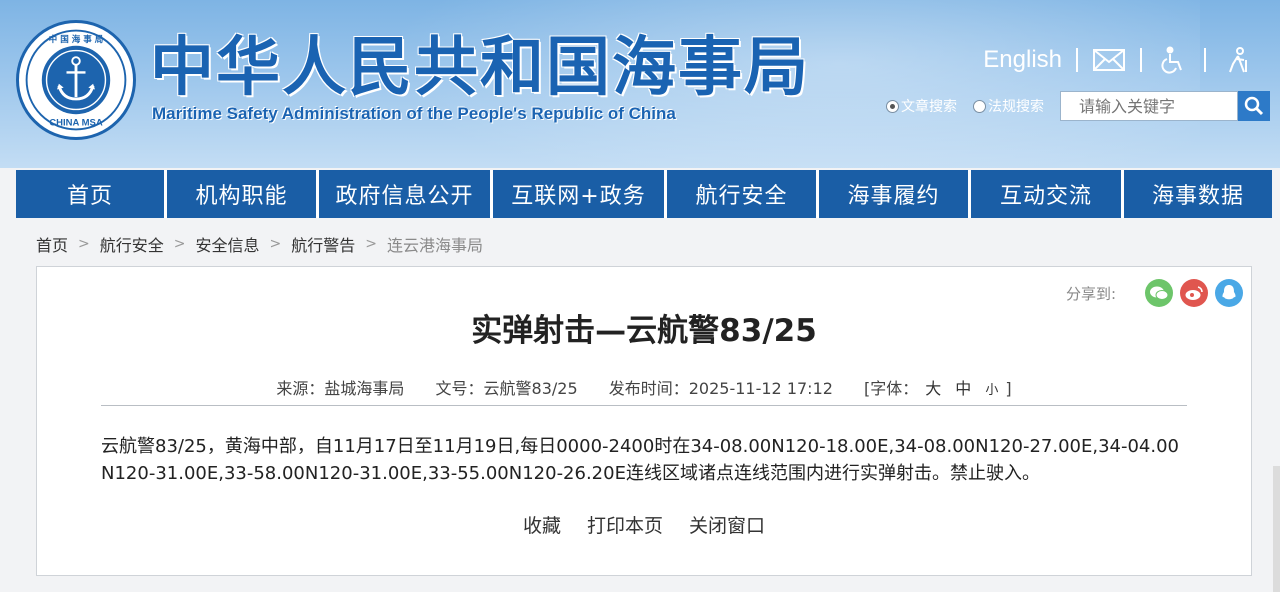 This screenshot has height=592, width=1280. What do you see at coordinates (933, 388) in the screenshot?
I see `font-size-large: 大` at bounding box center [933, 388].